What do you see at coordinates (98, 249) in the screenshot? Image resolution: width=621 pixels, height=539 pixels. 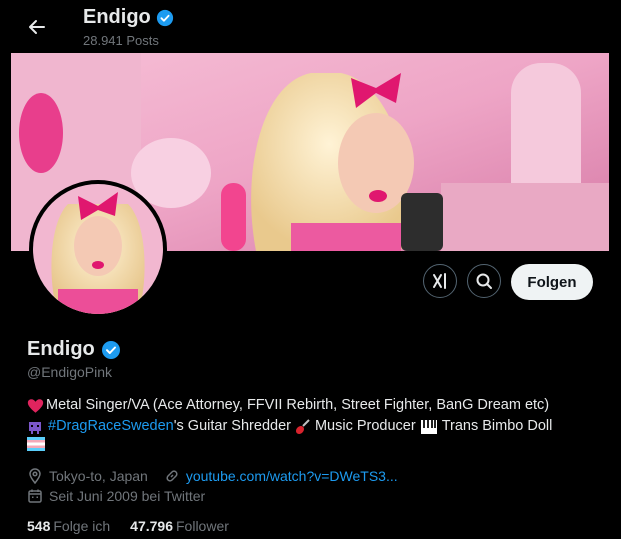 I see `avatar` at bounding box center [98, 249].